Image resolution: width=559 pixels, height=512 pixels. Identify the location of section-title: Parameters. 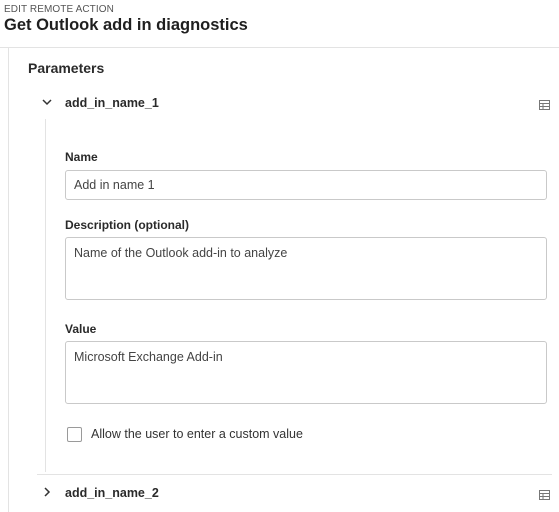
(66, 68).